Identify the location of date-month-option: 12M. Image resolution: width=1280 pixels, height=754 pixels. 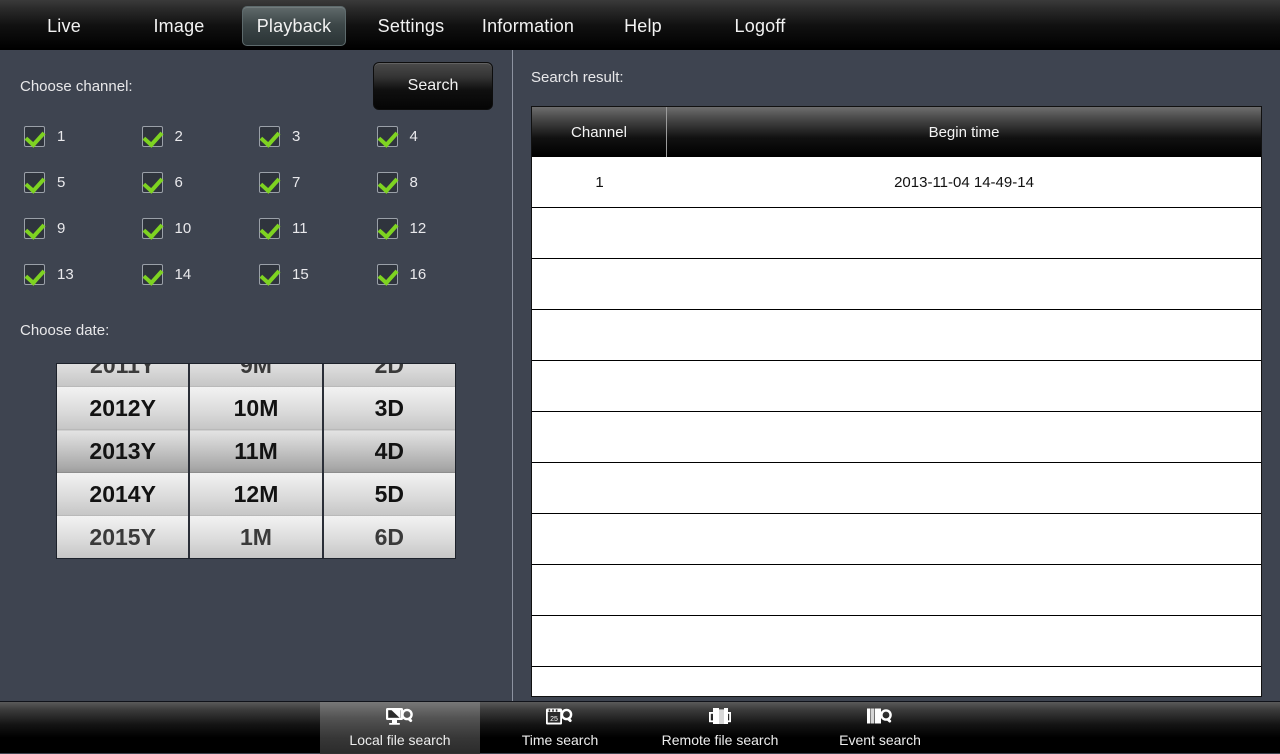
(256, 494).